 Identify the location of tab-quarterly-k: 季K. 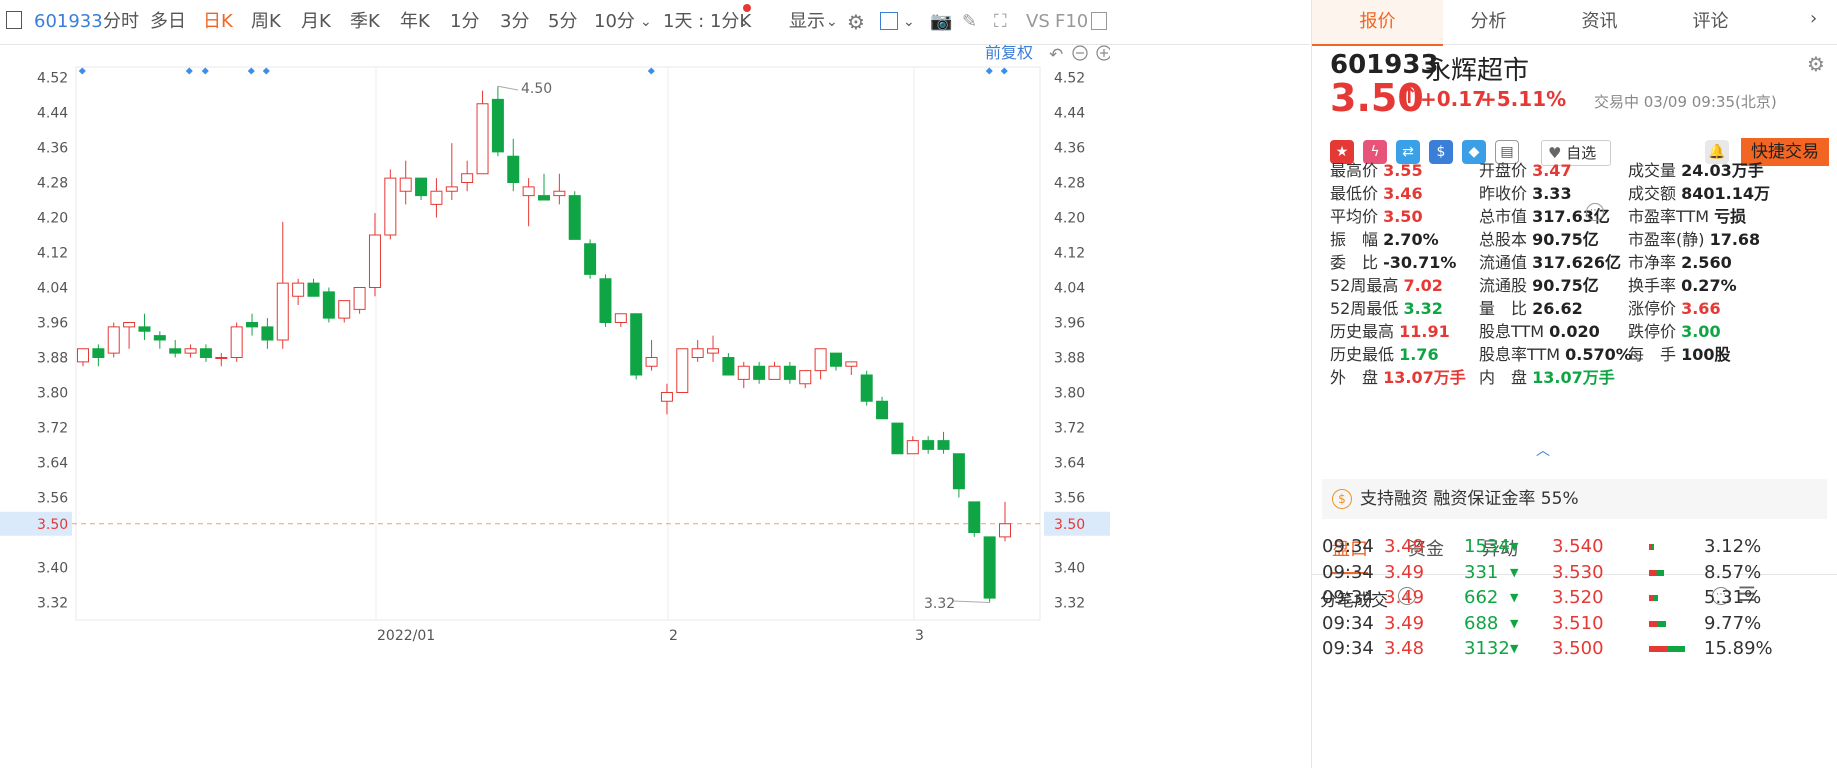
(365, 22).